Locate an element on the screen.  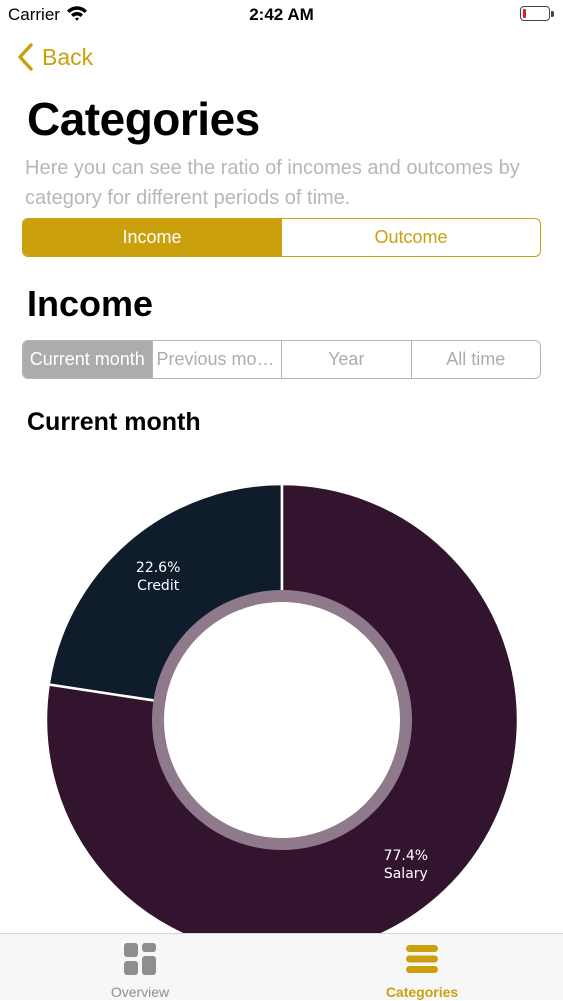
chart-title: Current month is located at coordinates (114, 422).